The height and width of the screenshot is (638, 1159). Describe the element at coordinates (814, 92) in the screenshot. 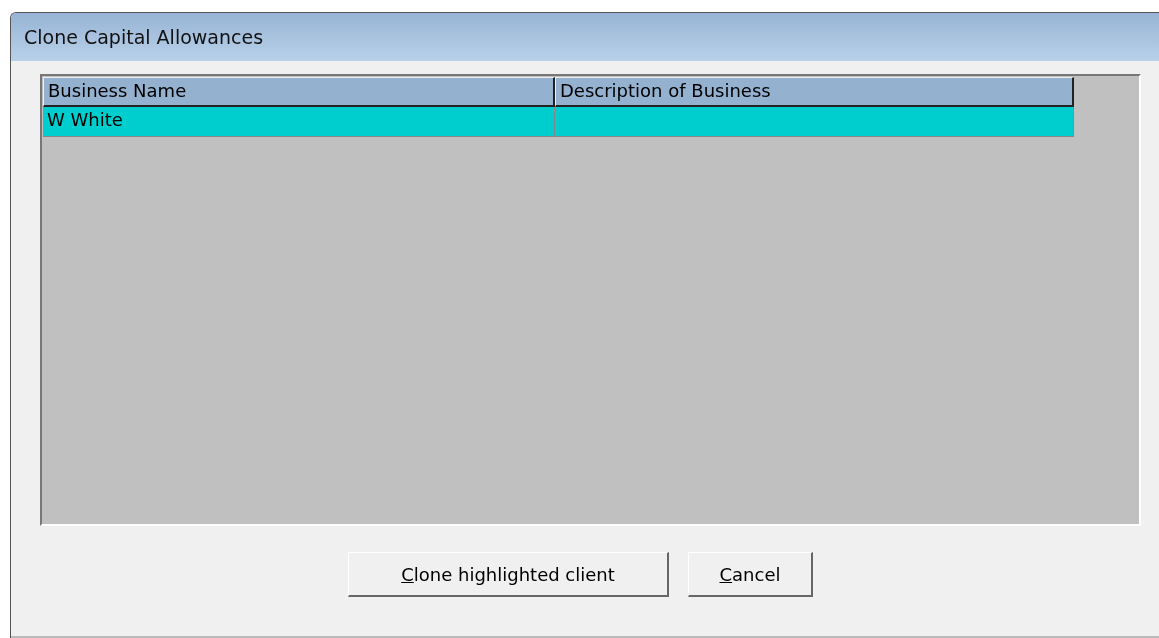

I see `column-header: Description of Business` at that location.